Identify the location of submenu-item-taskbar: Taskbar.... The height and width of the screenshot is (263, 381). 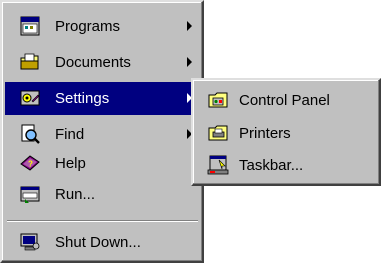
(287, 165).